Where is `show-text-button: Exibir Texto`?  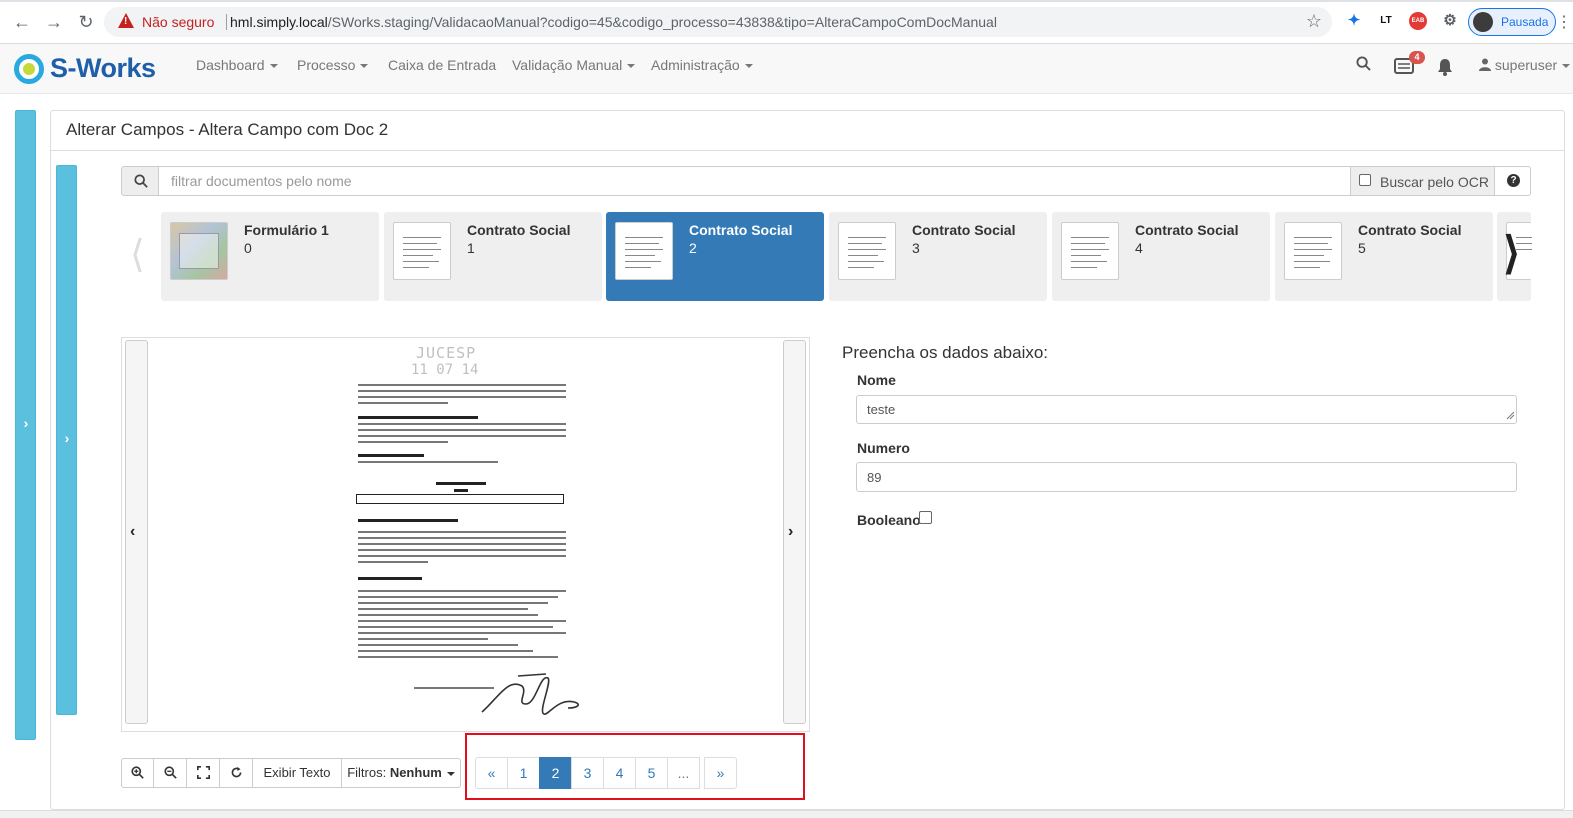
show-text-button: Exibir Texto is located at coordinates (297, 773).